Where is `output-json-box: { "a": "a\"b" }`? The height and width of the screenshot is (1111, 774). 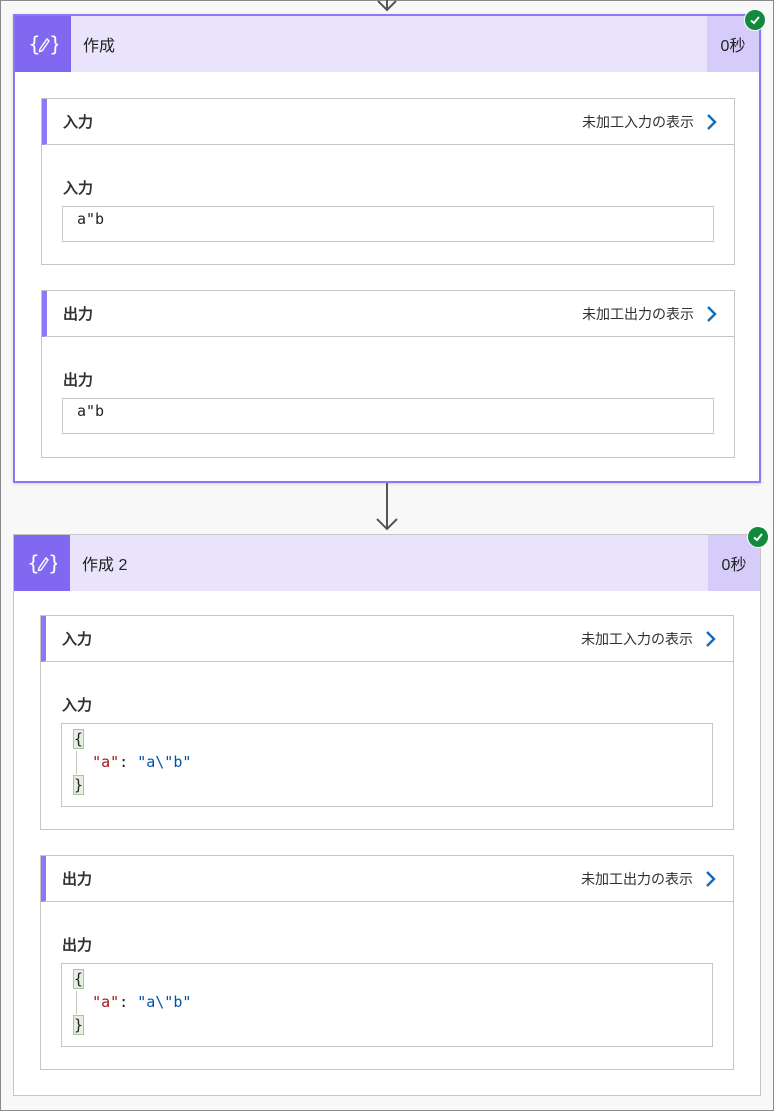
output-json-box: { "a": "a\"b" } is located at coordinates (387, 1005).